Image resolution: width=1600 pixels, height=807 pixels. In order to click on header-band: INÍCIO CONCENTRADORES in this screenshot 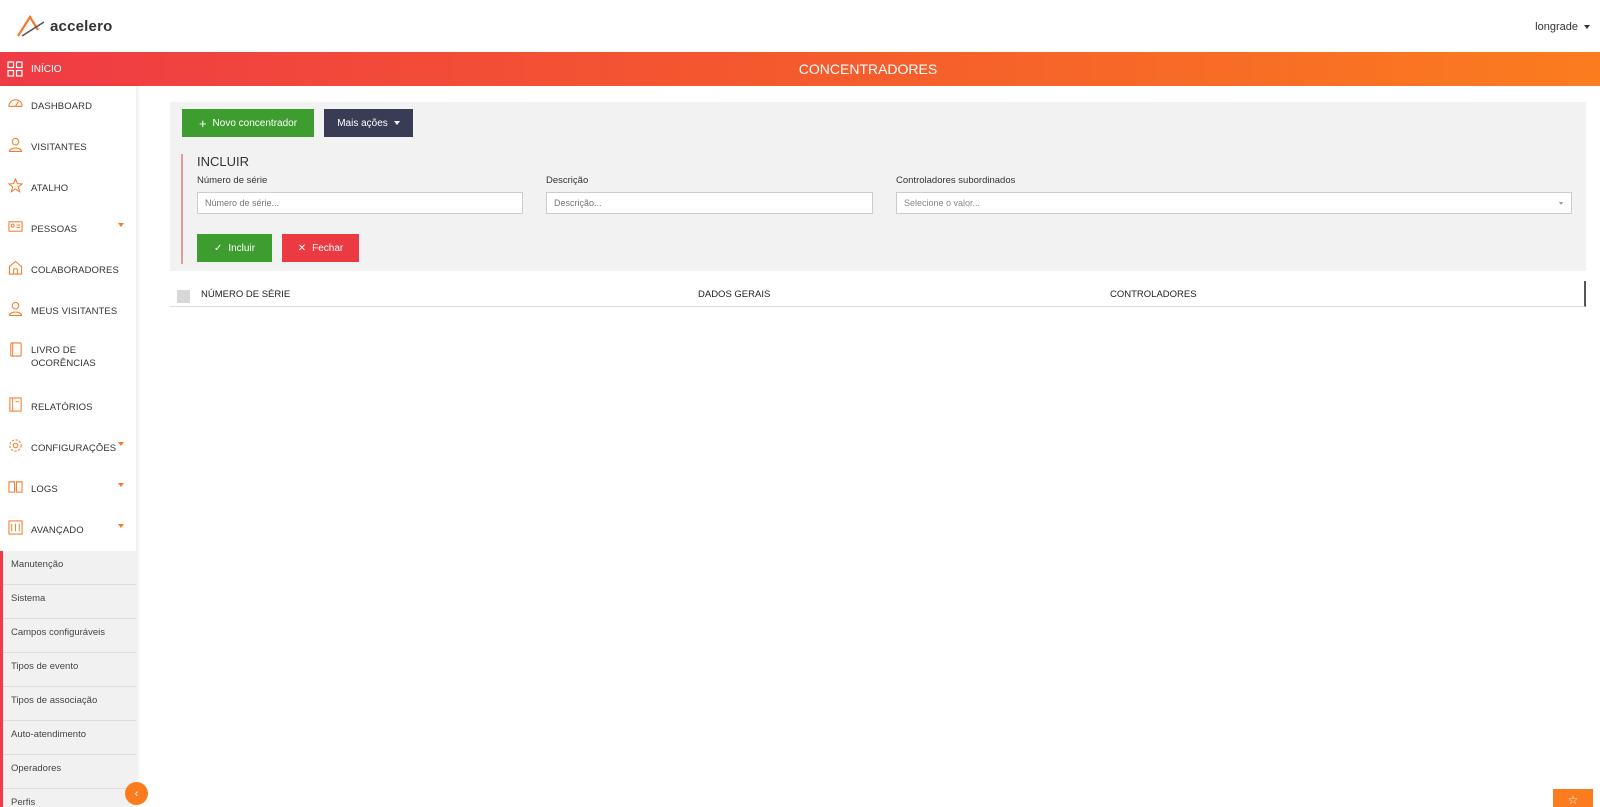, I will do `click(800, 69)`.